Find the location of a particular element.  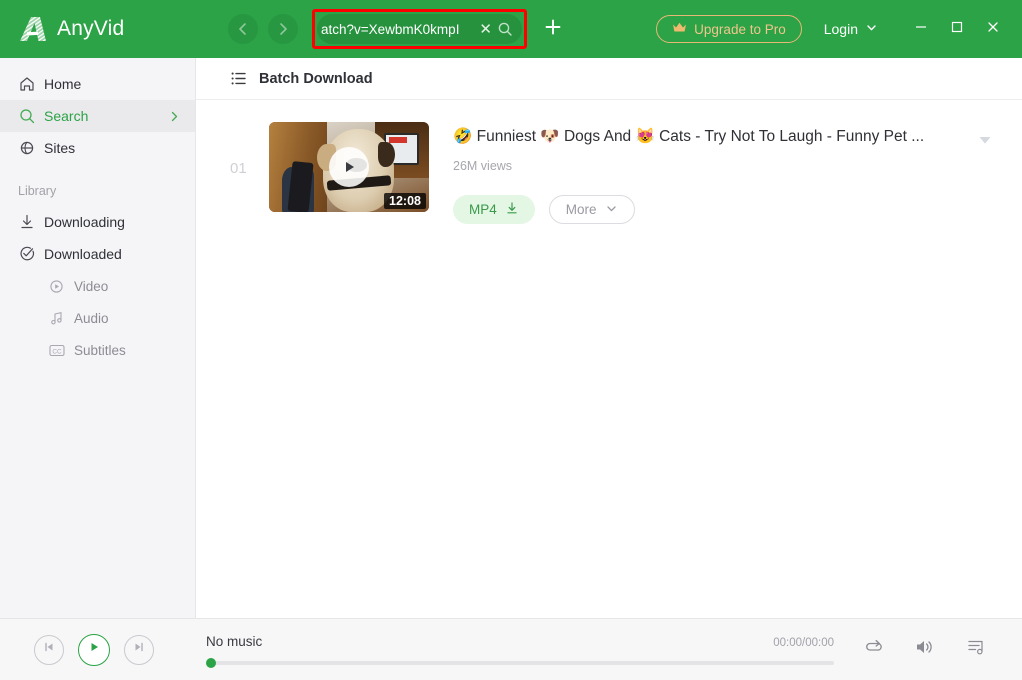

player-progress-bar is located at coordinates (520, 663).